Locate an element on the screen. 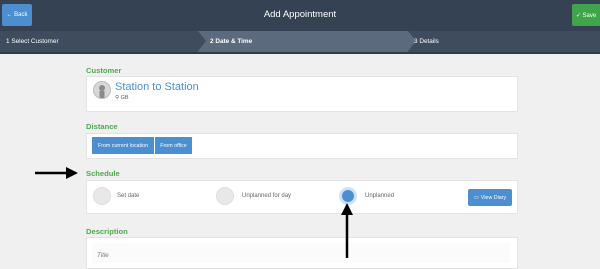  arrow-right-icon is located at coordinates (56, 173).